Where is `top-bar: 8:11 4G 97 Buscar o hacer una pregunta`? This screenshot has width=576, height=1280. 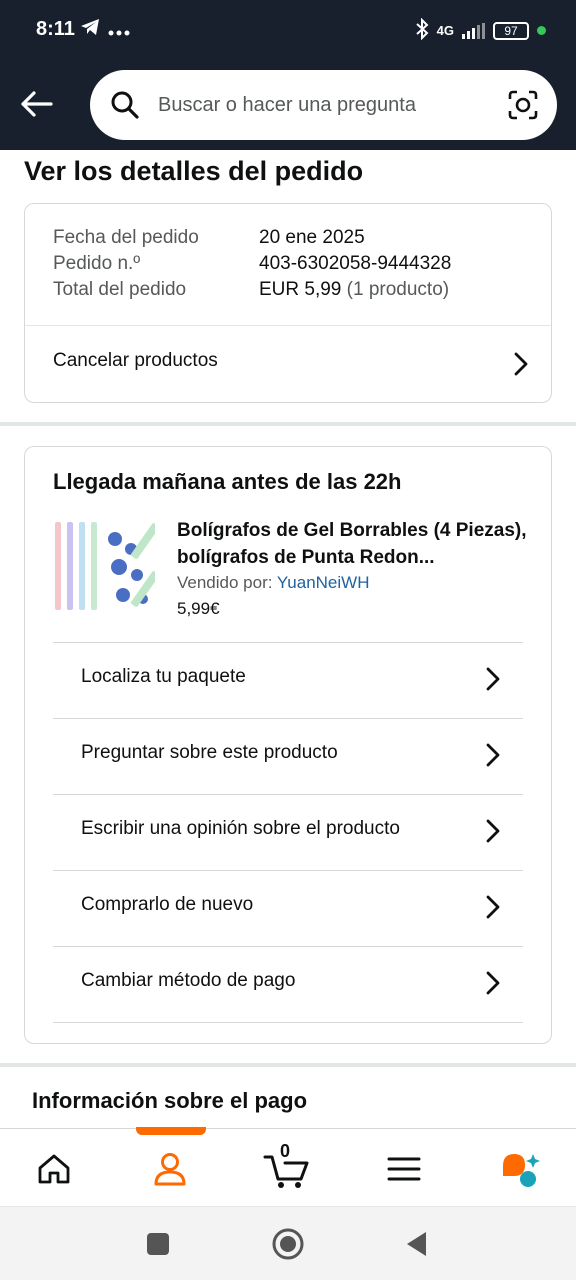 top-bar: 8:11 4G 97 Buscar o hacer una pregunta is located at coordinates (288, 75).